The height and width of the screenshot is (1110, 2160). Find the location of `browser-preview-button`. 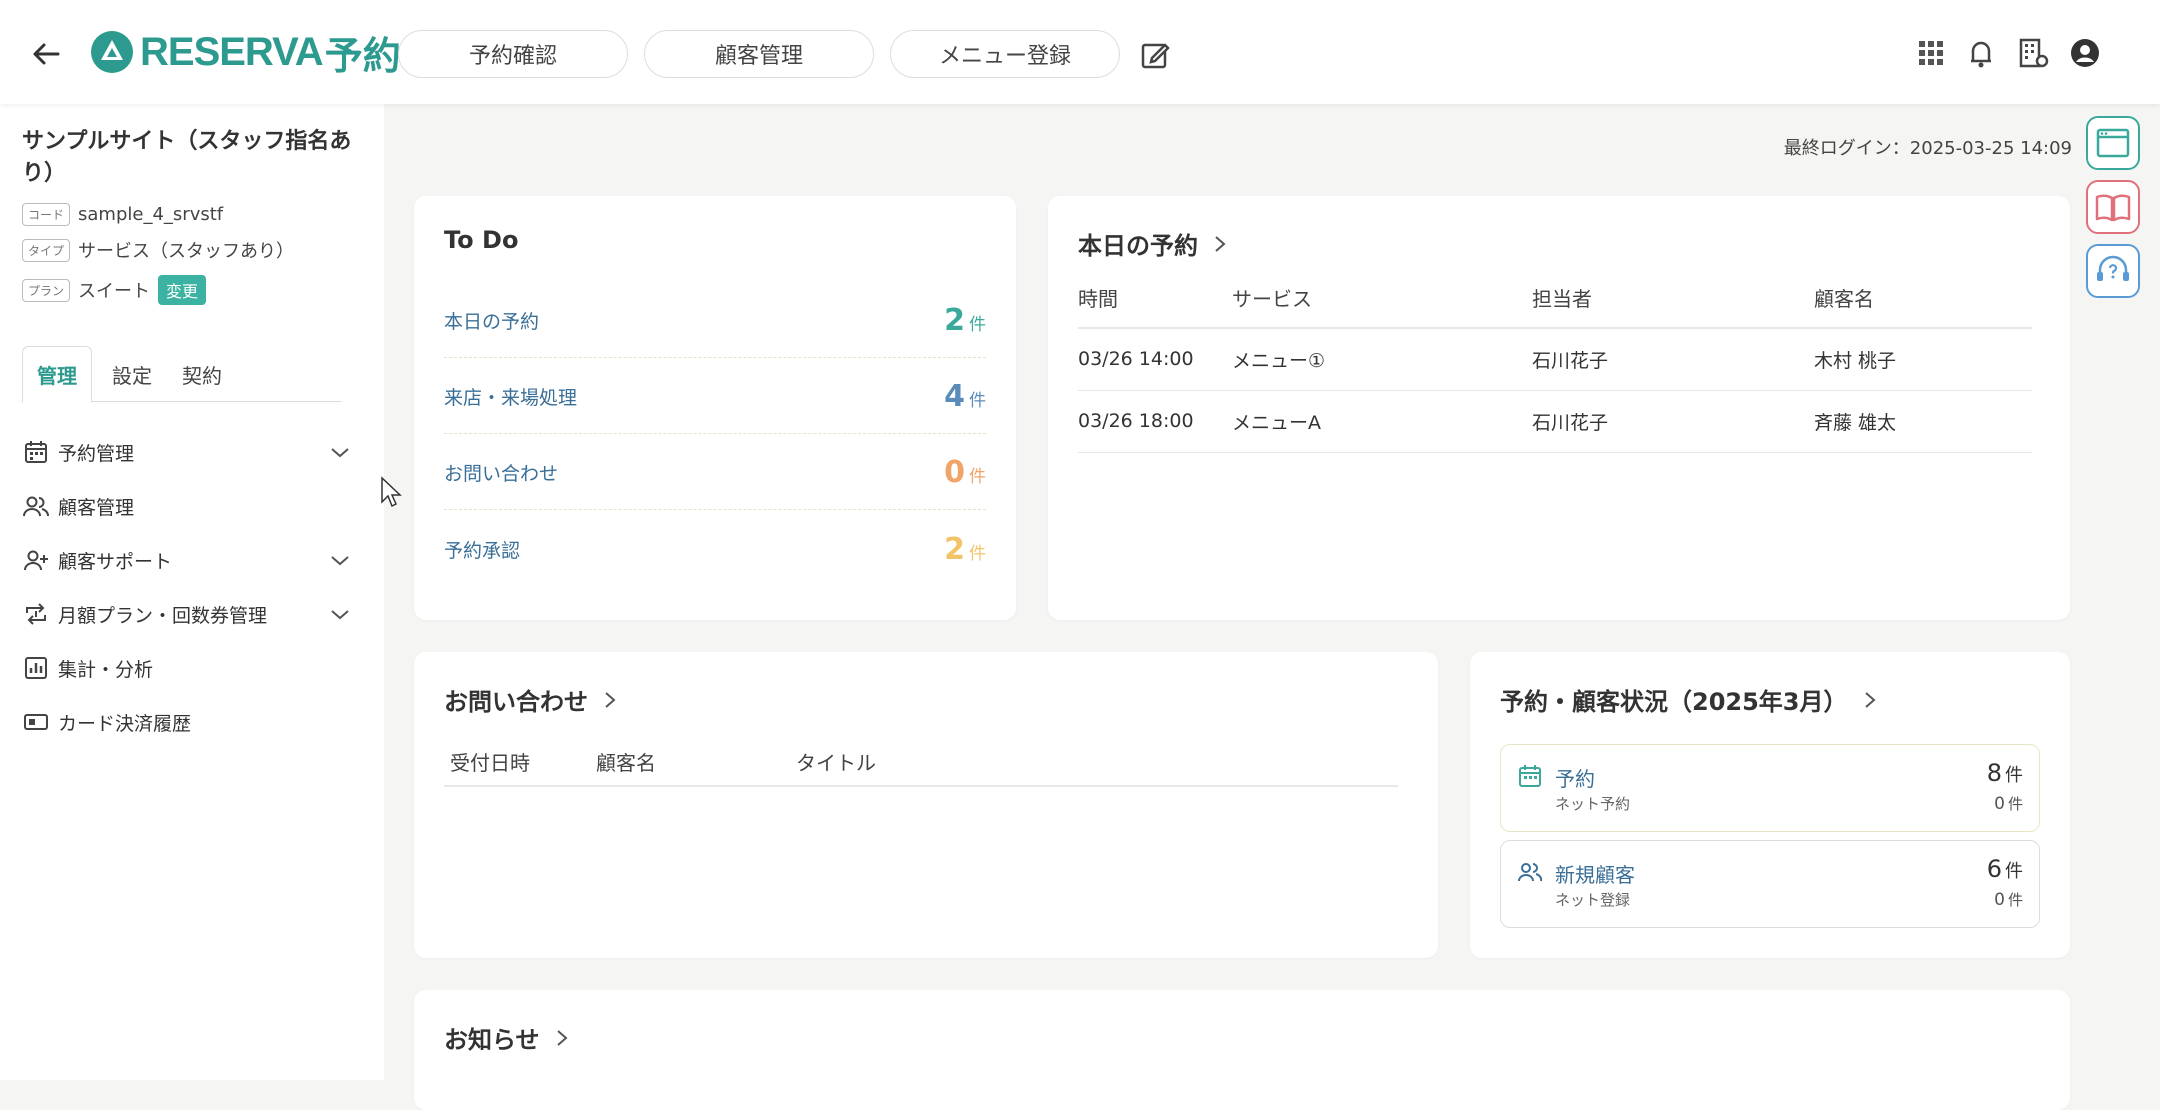

browser-preview-button is located at coordinates (2113, 143).